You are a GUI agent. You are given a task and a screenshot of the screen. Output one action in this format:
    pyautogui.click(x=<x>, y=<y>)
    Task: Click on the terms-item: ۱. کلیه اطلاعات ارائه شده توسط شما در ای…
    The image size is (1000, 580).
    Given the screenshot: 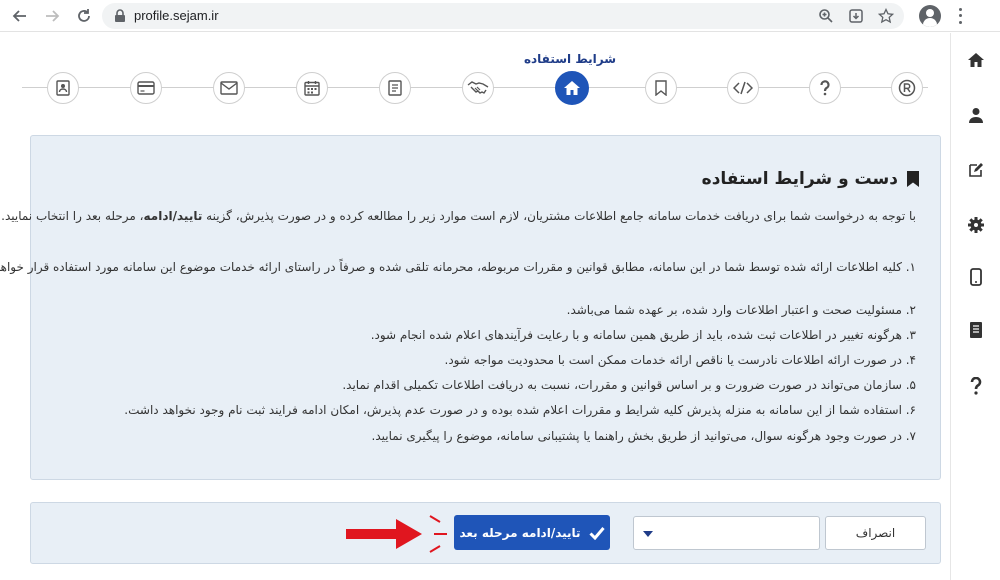 What is the action you would take?
    pyautogui.click(x=458, y=267)
    